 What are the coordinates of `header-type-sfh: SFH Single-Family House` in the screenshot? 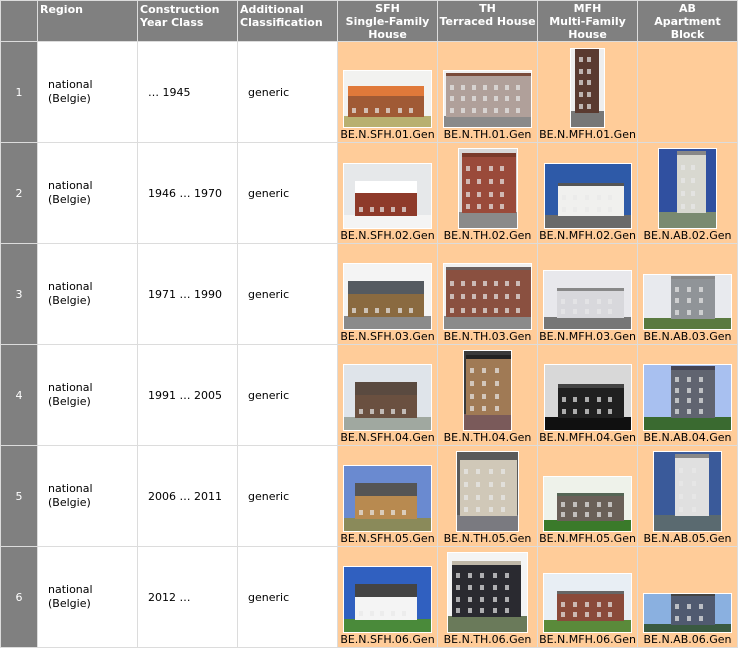 It's located at (387, 21).